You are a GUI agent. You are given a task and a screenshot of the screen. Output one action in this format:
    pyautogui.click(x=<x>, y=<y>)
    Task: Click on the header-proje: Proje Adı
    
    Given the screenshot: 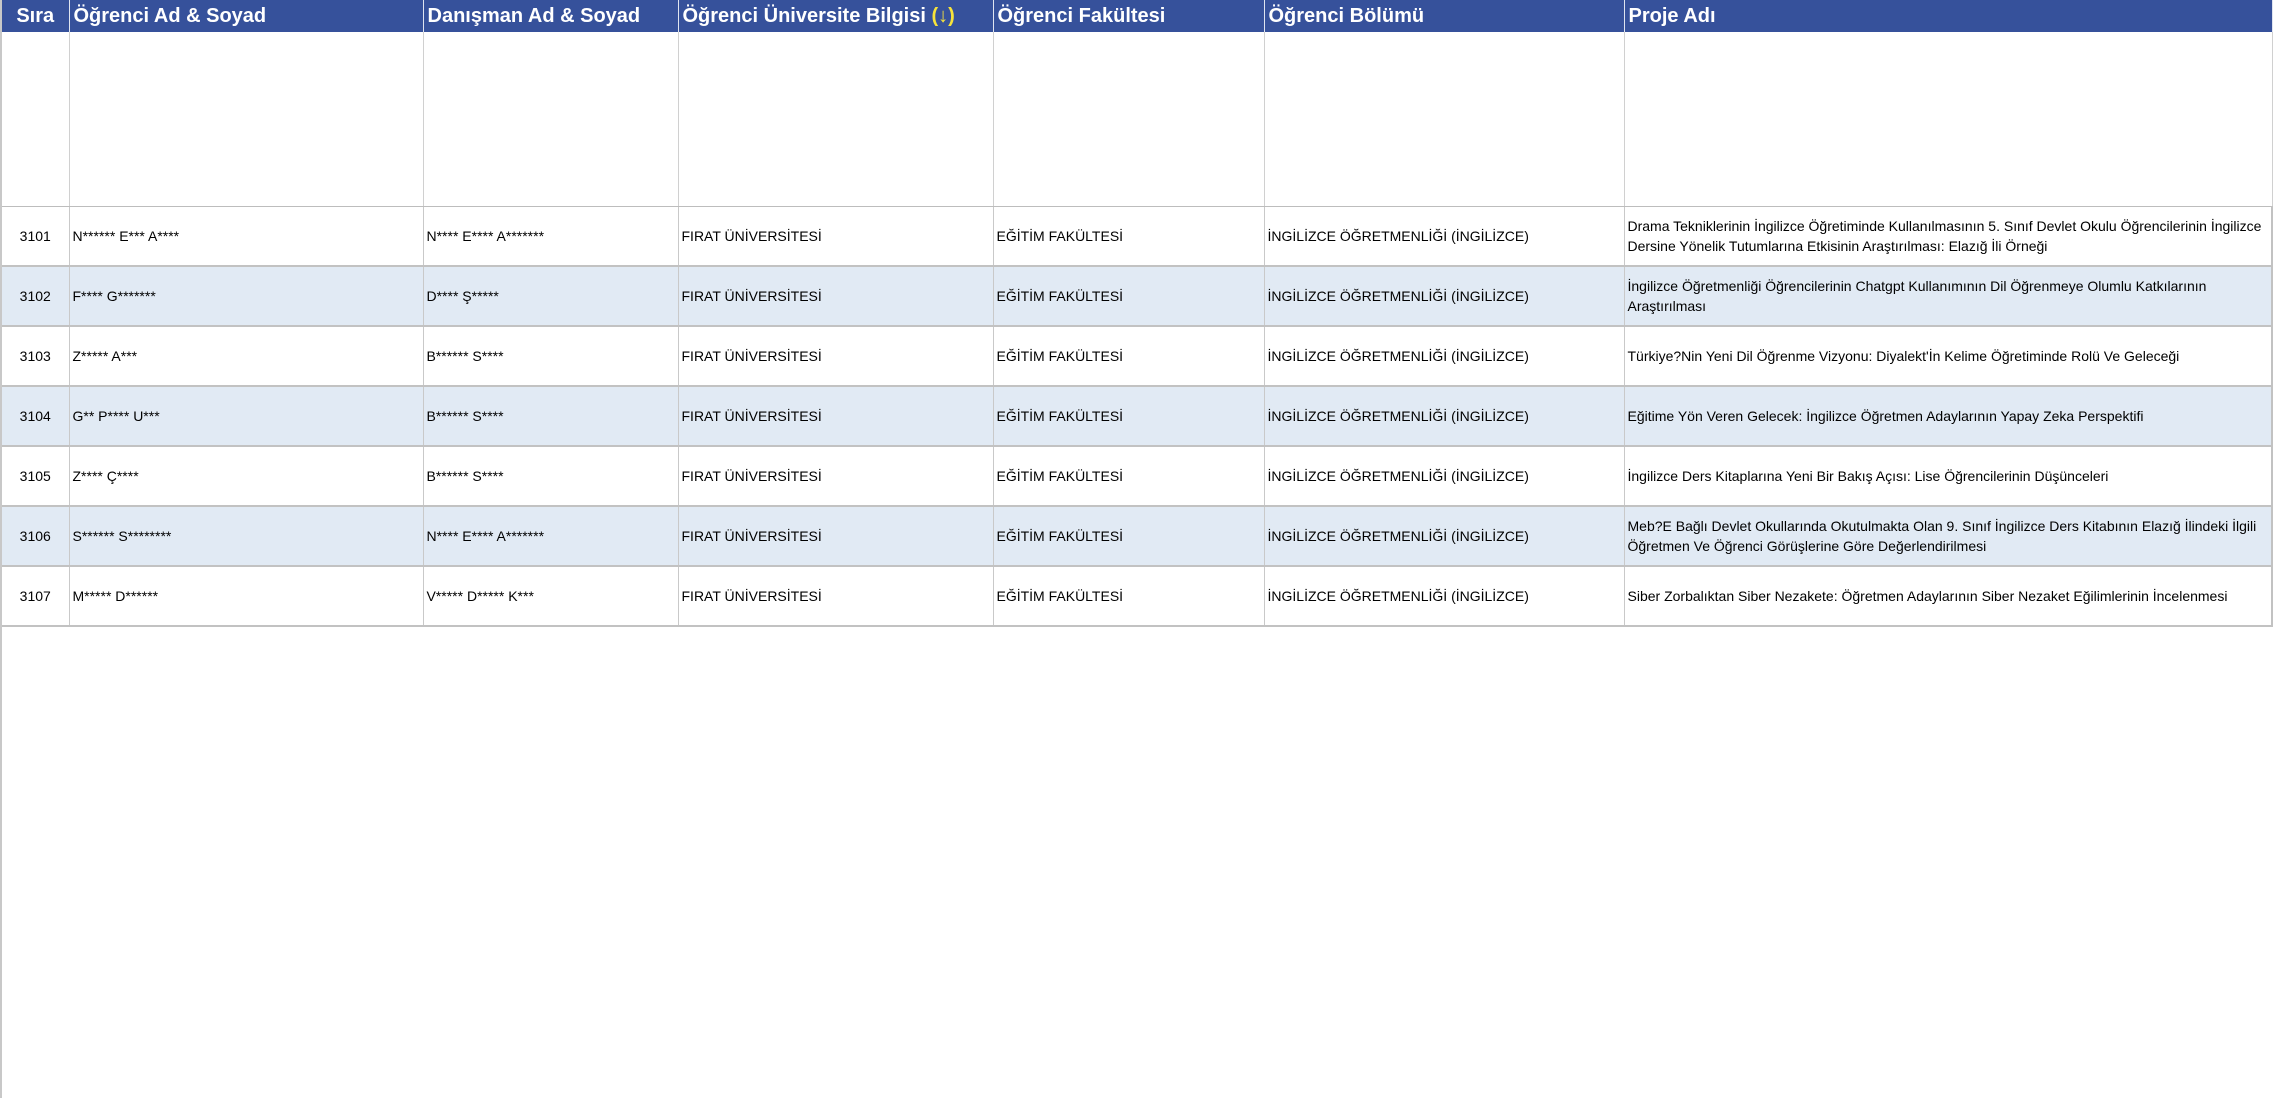 What is the action you would take?
    pyautogui.click(x=1948, y=16)
    